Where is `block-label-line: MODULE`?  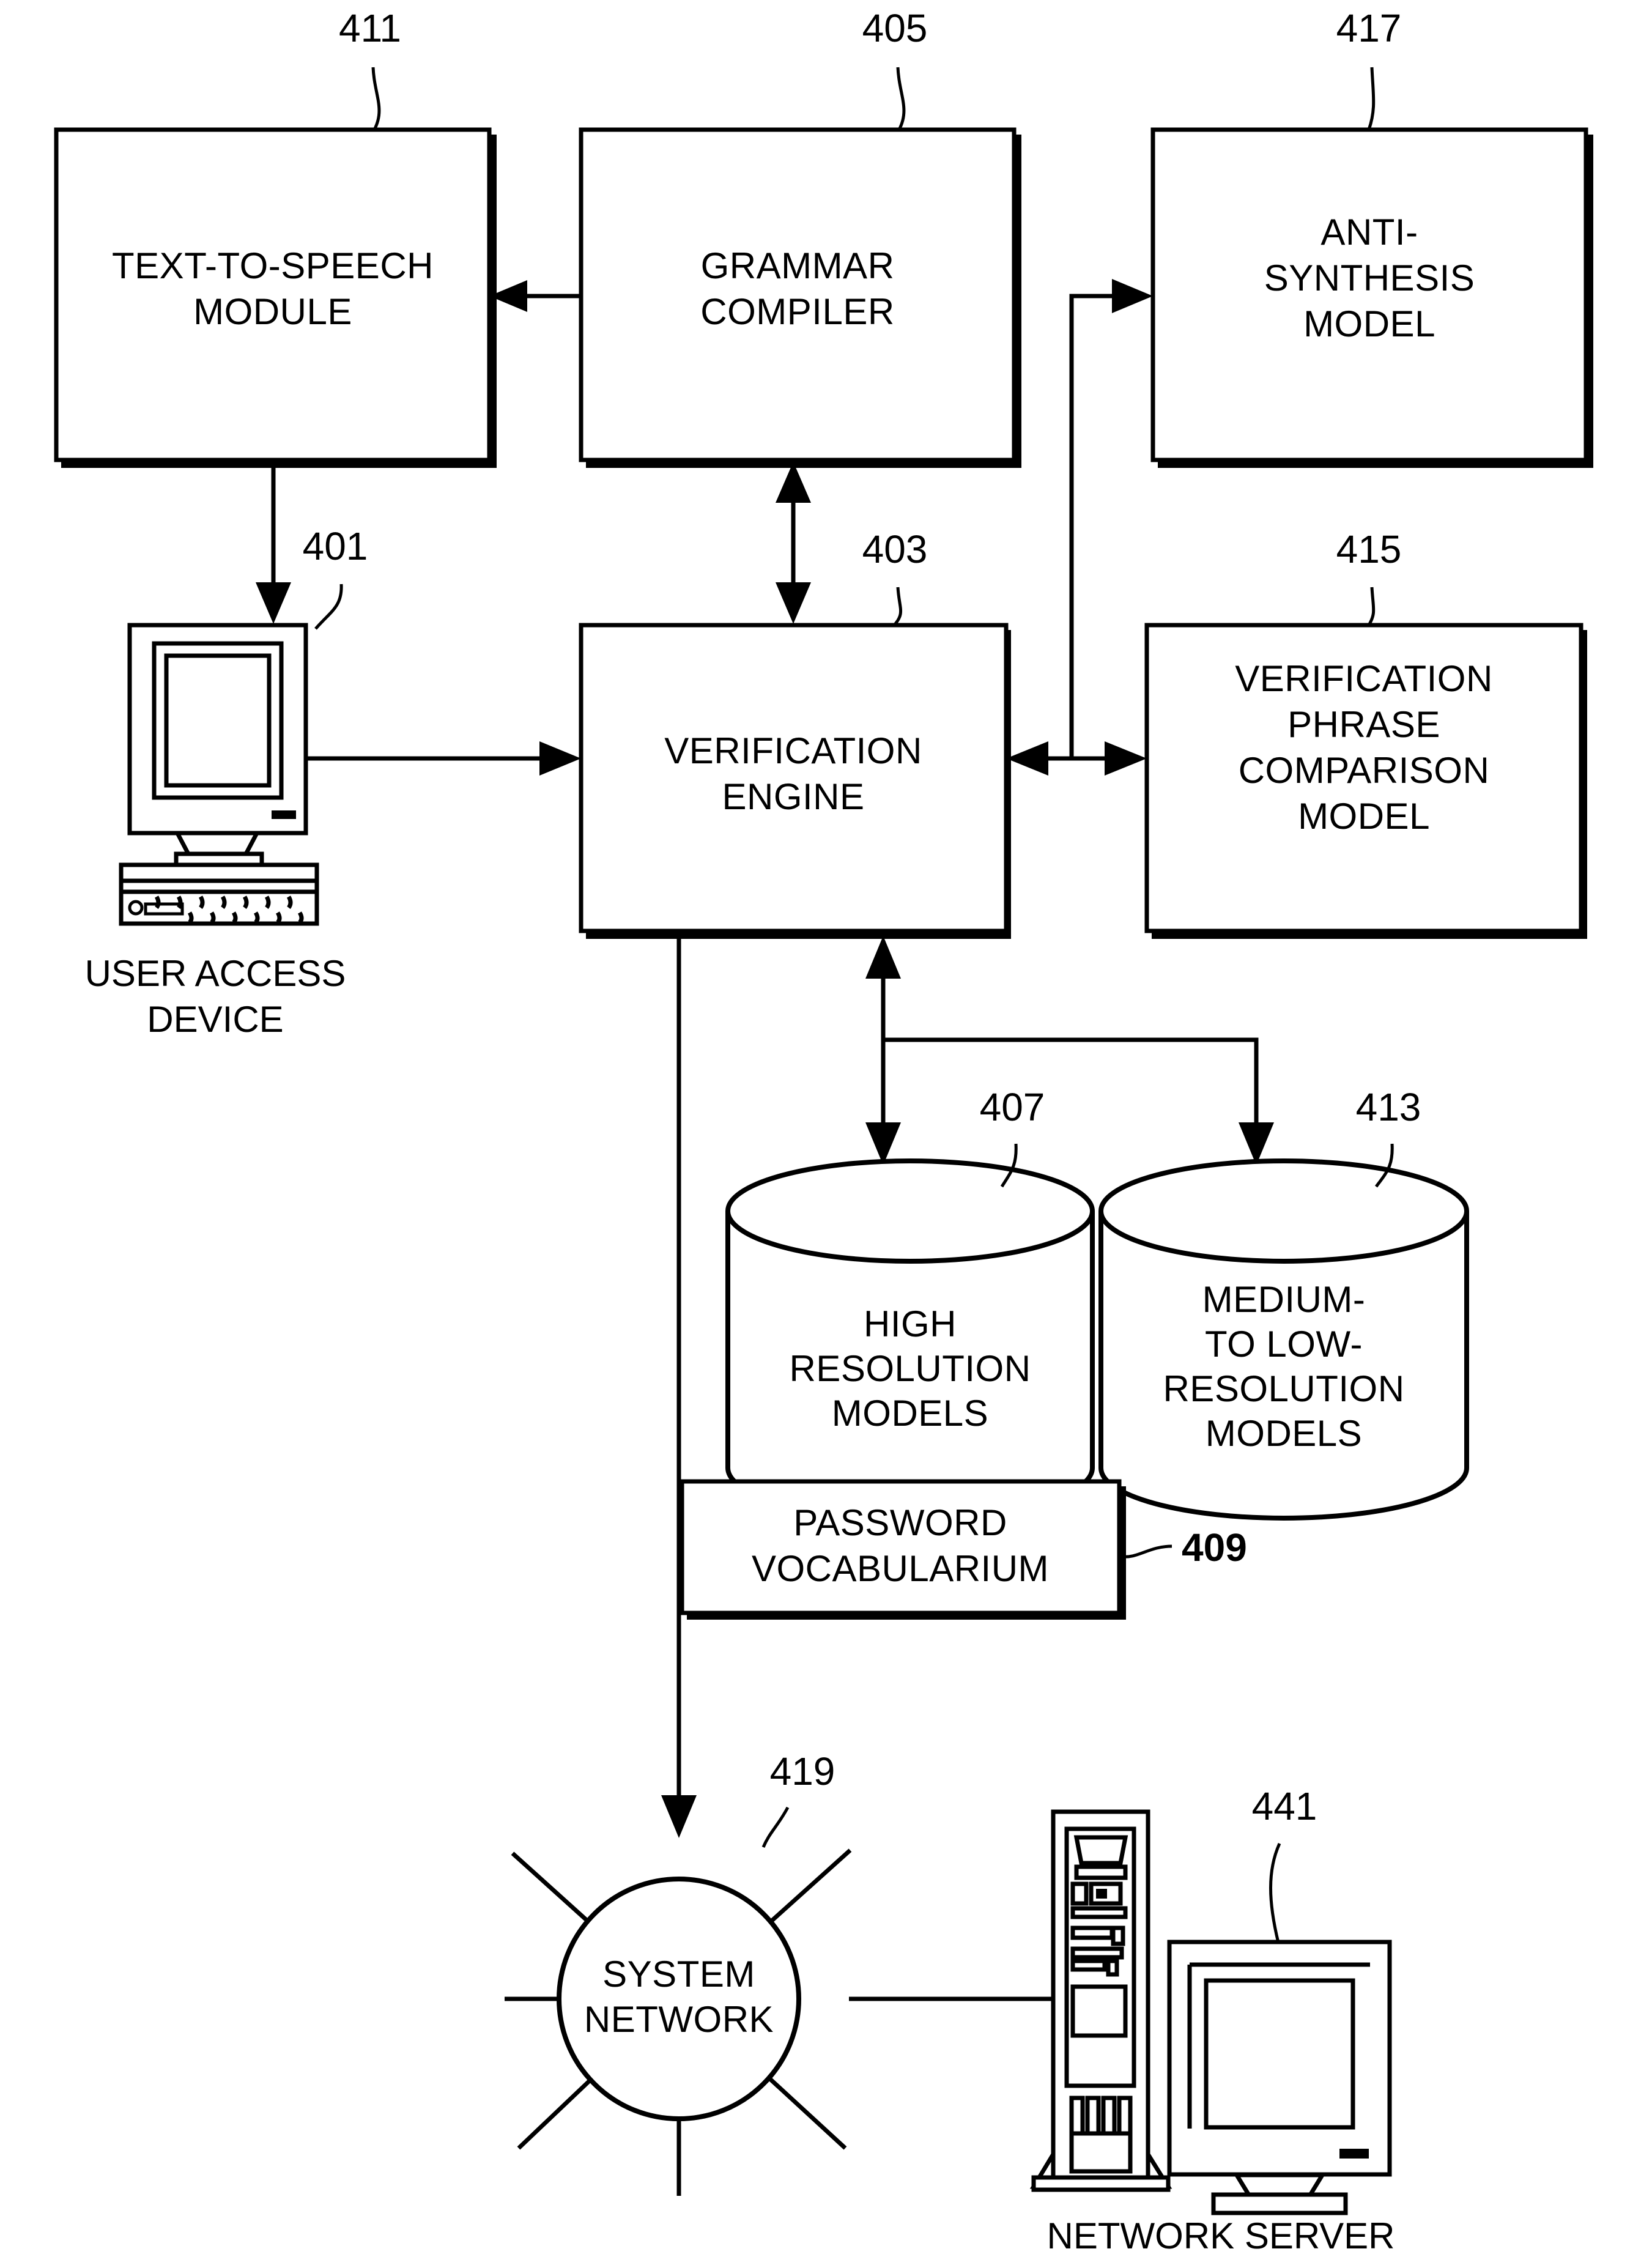 block-label-line: MODULE is located at coordinates (272, 311).